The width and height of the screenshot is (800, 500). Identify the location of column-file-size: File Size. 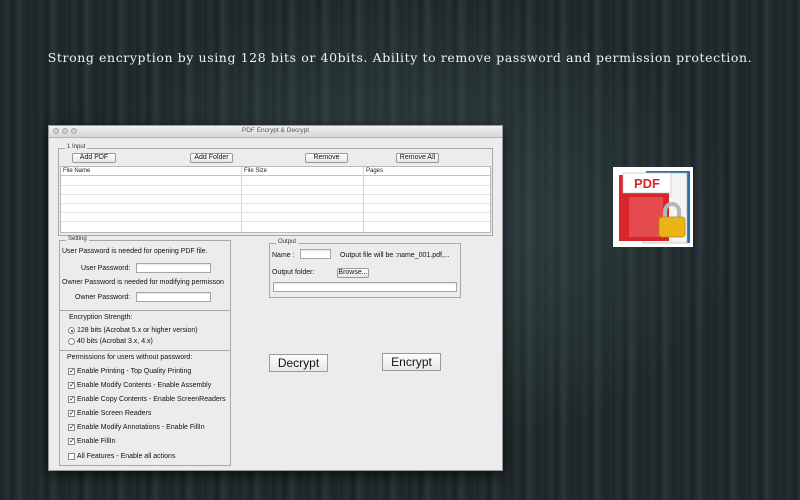
(255, 171).